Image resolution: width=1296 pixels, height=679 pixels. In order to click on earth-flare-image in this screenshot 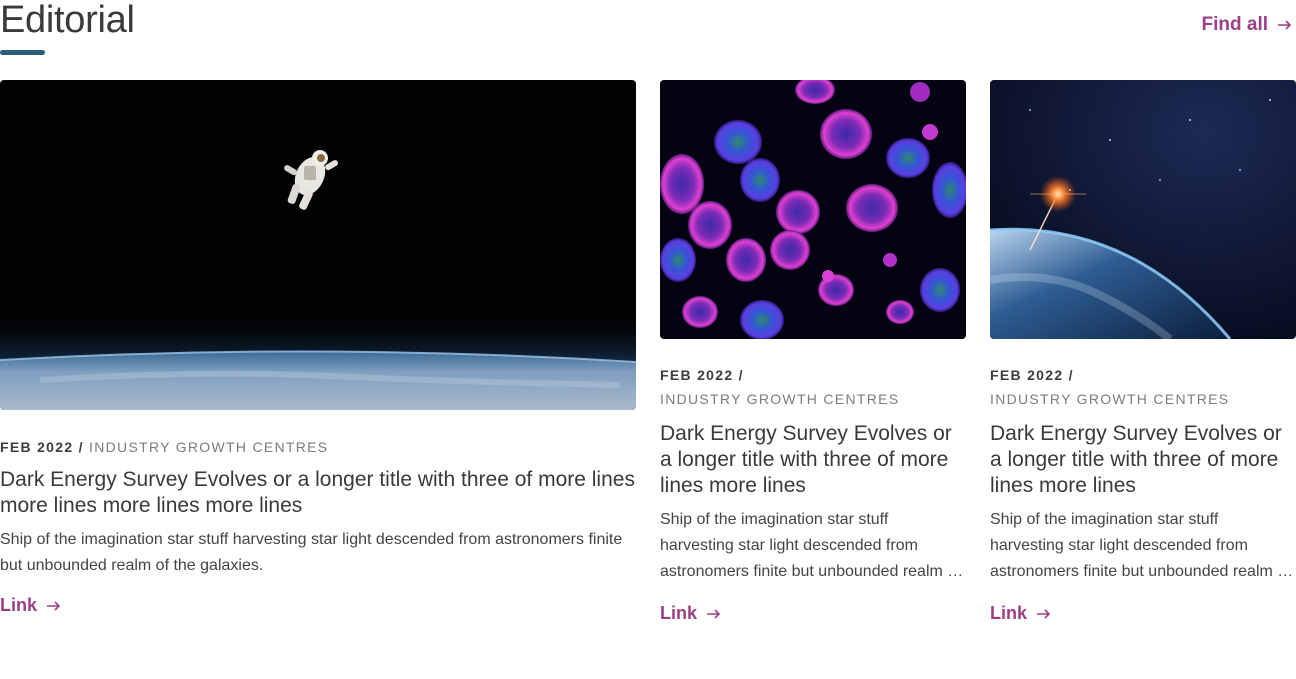, I will do `click(1143, 209)`.